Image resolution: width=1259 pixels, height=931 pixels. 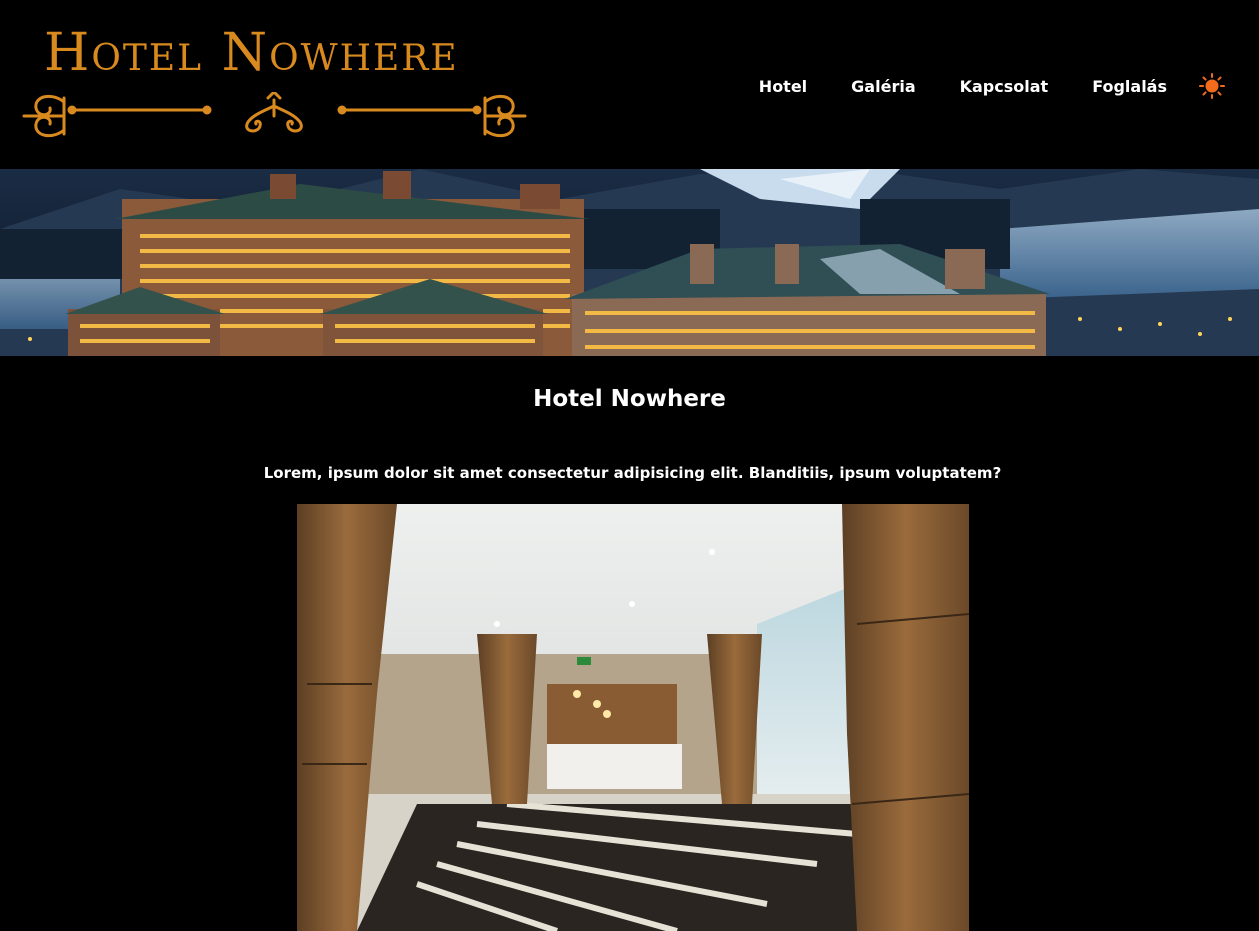 I want to click on nav-gallery: Galéria, so click(x=883, y=86).